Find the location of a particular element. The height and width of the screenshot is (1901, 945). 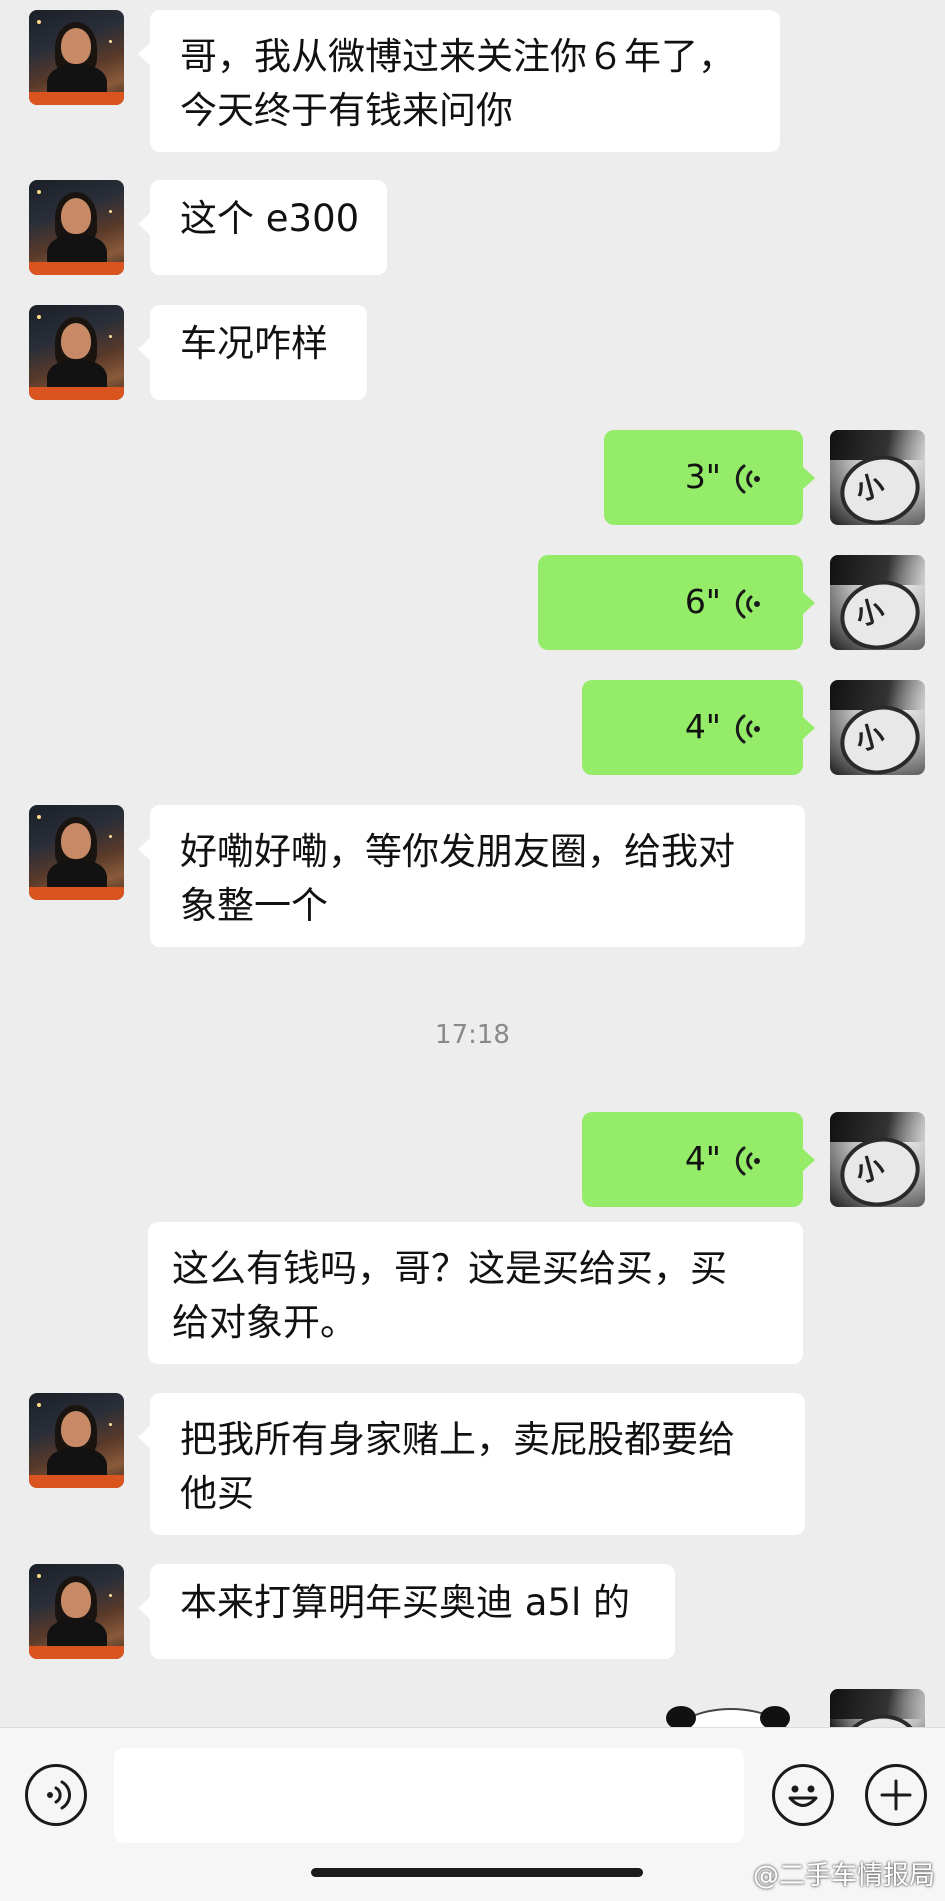

message-text-line: 这个 e300 is located at coordinates (270, 218).